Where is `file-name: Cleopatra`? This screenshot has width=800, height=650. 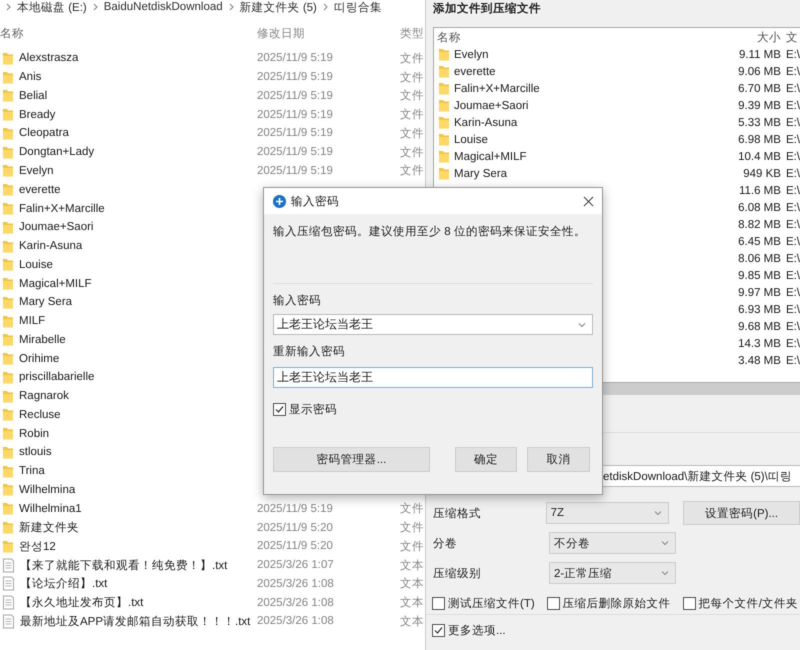 file-name: Cleopatra is located at coordinates (44, 133).